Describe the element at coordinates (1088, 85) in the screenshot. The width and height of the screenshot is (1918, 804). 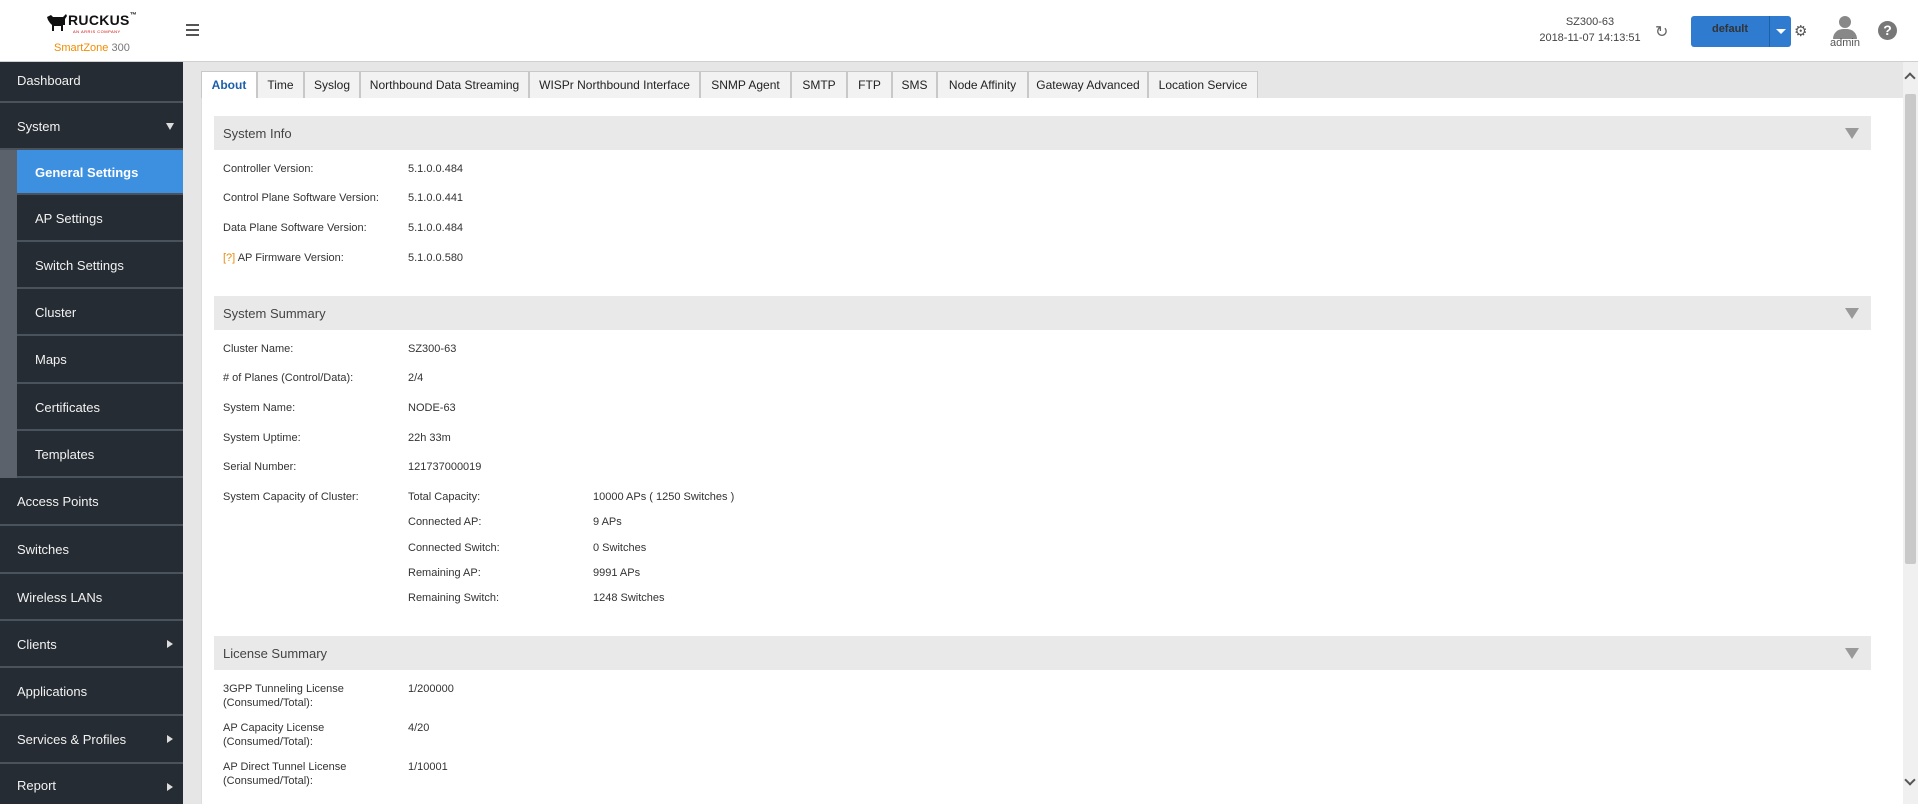
I see `tab-gateway-advanced: Gateway Advanced` at that location.